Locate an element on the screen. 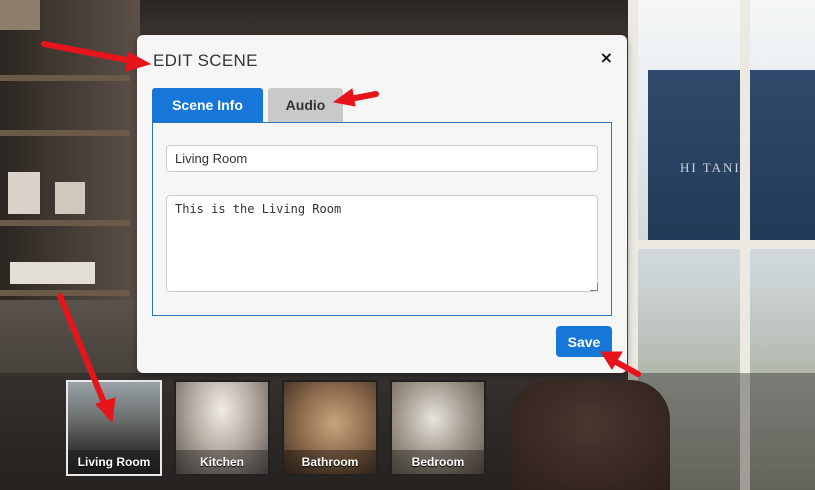 The image size is (815, 490). books is located at coordinates (52, 273).